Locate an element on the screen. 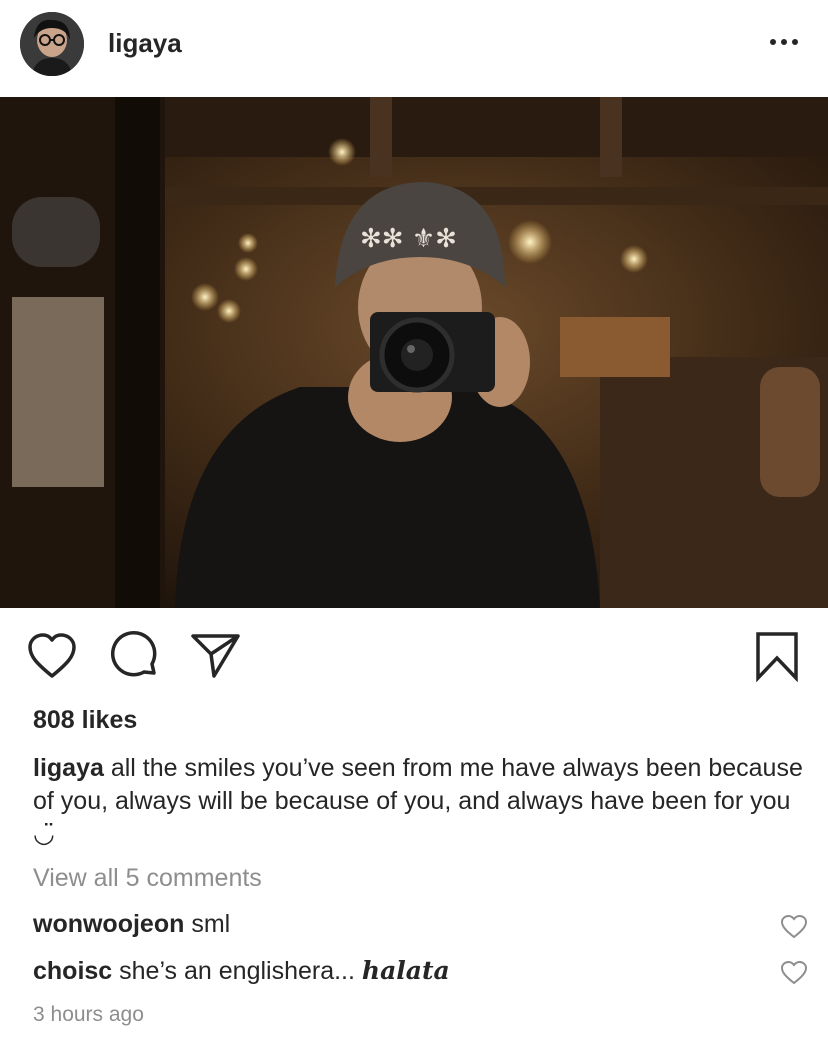 The height and width of the screenshot is (1042, 828). comment-username: choisc is located at coordinates (72, 971).